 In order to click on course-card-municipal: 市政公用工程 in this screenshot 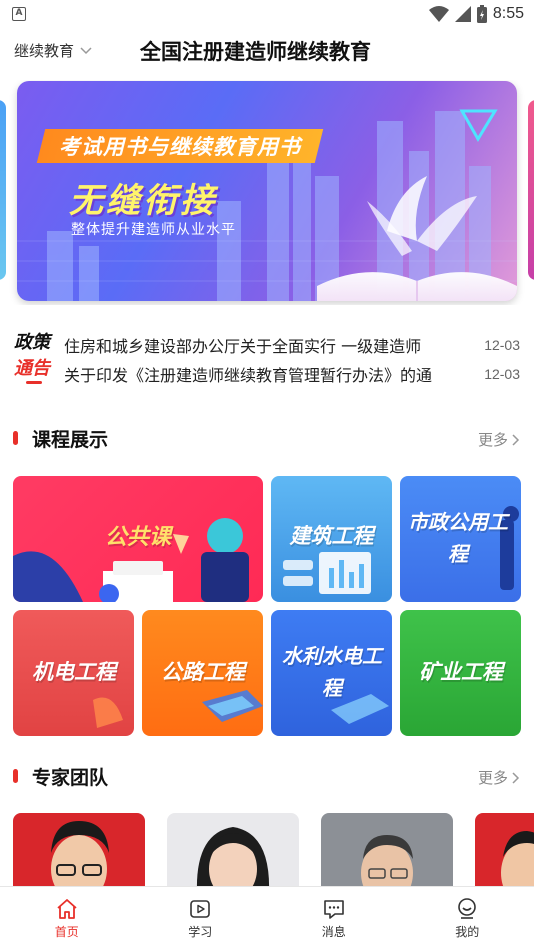, I will do `click(460, 539)`.